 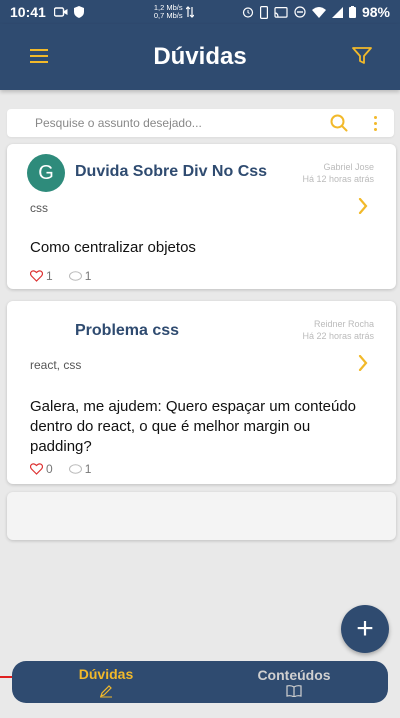 I want to click on wifi-icon, so click(x=318, y=12).